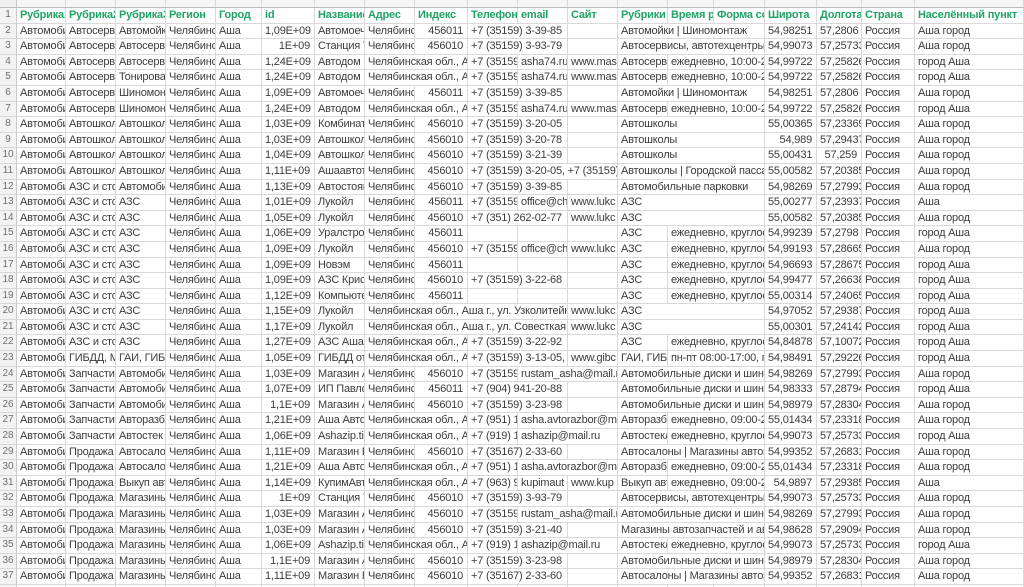  I want to click on row-number: 27, so click(8, 421).